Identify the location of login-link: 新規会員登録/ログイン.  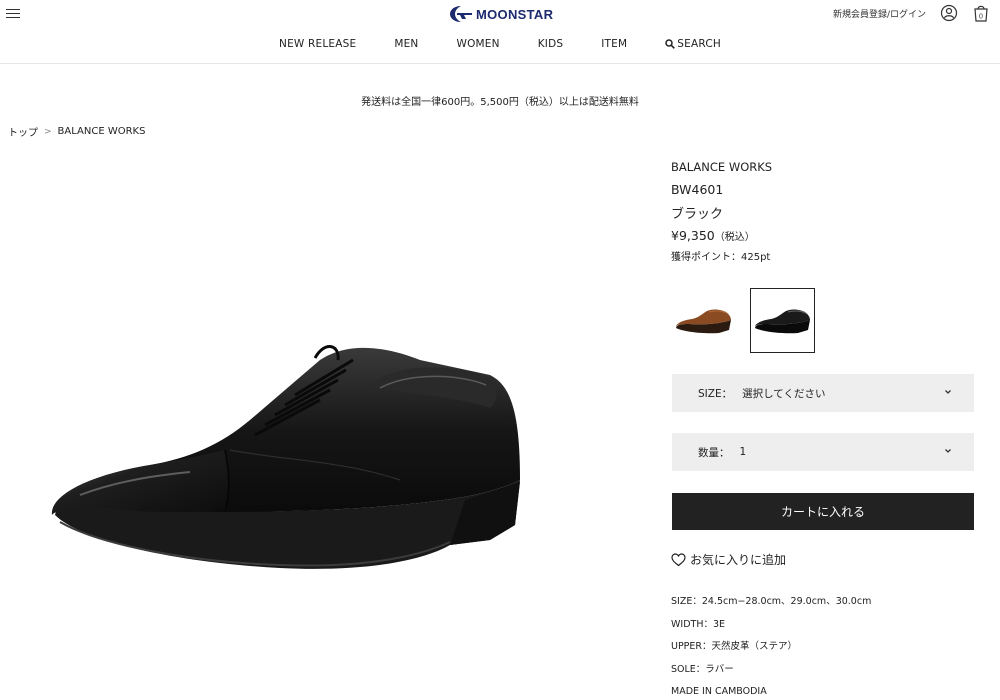
(879, 13).